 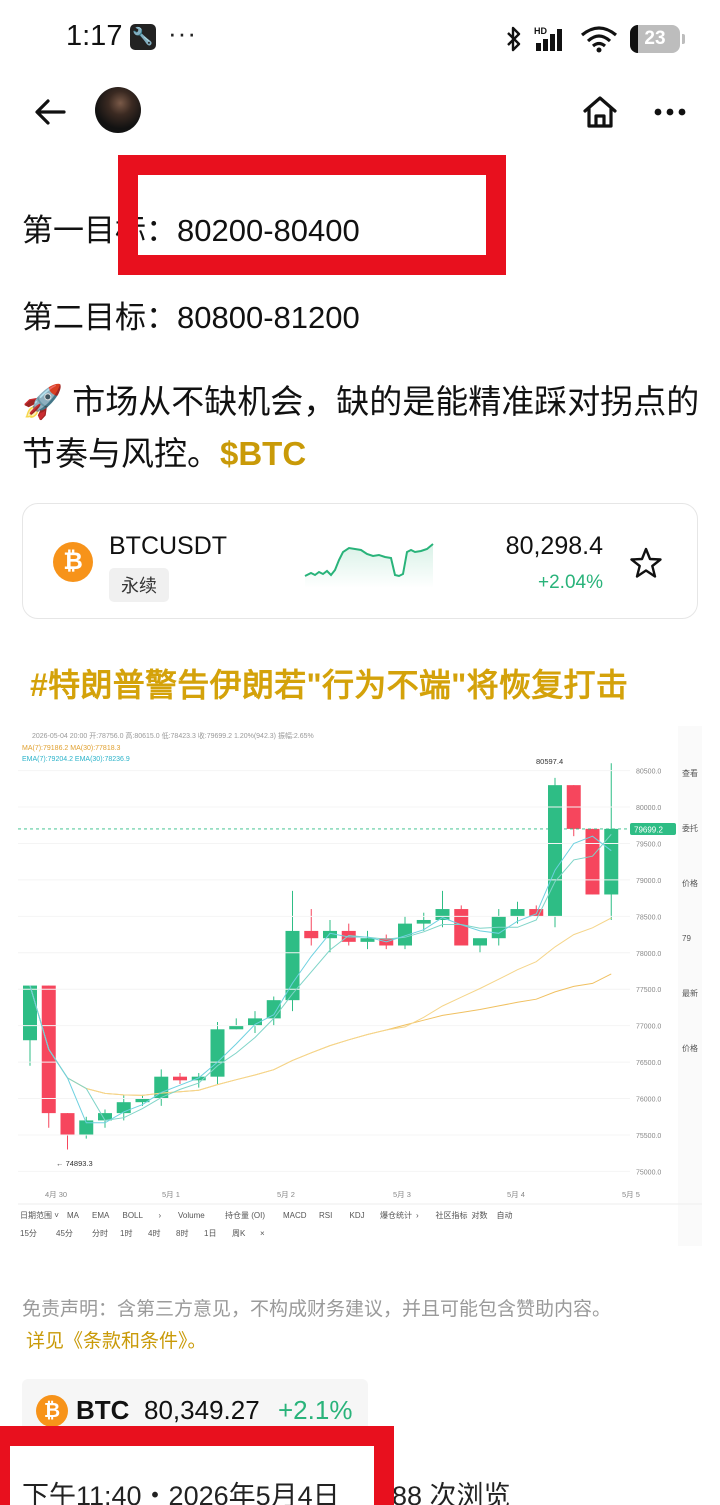 What do you see at coordinates (317, 1309) in the screenshot?
I see `disclaimer-text: 免责声明：含第三方意见，不构成财务建议，并且可能包含赞助内容。` at bounding box center [317, 1309].